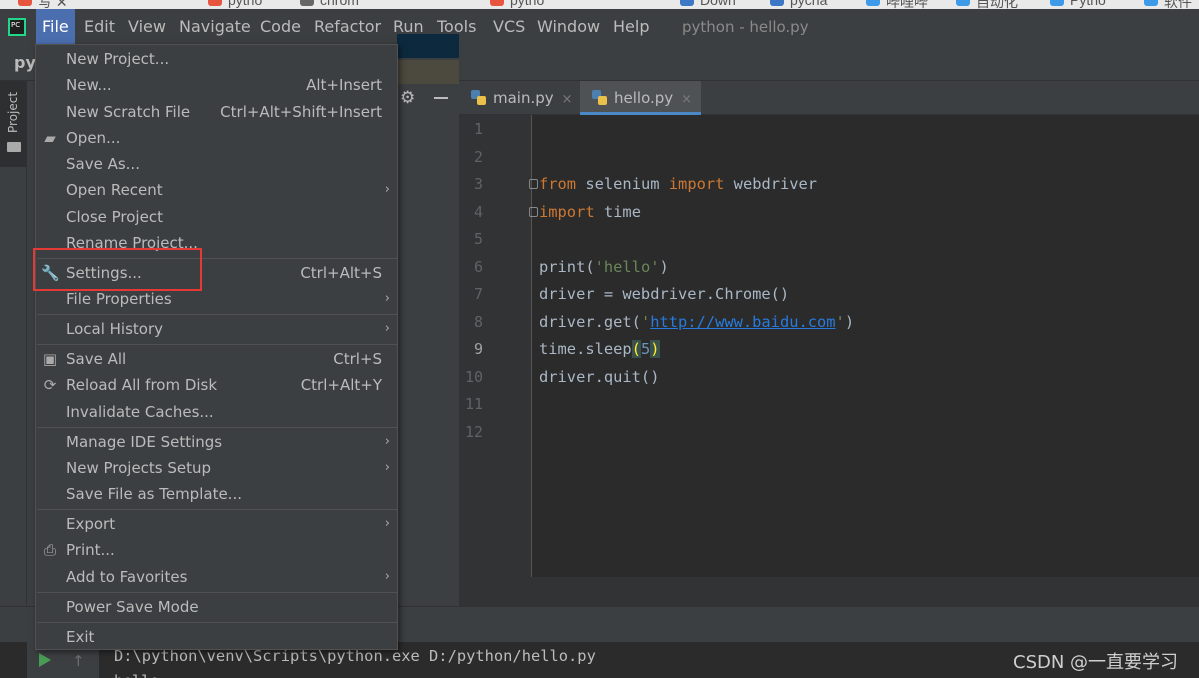 The width and height of the screenshot is (1199, 678). Describe the element at coordinates (99, 27) in the screenshot. I see `menu-edit: Edit` at that location.